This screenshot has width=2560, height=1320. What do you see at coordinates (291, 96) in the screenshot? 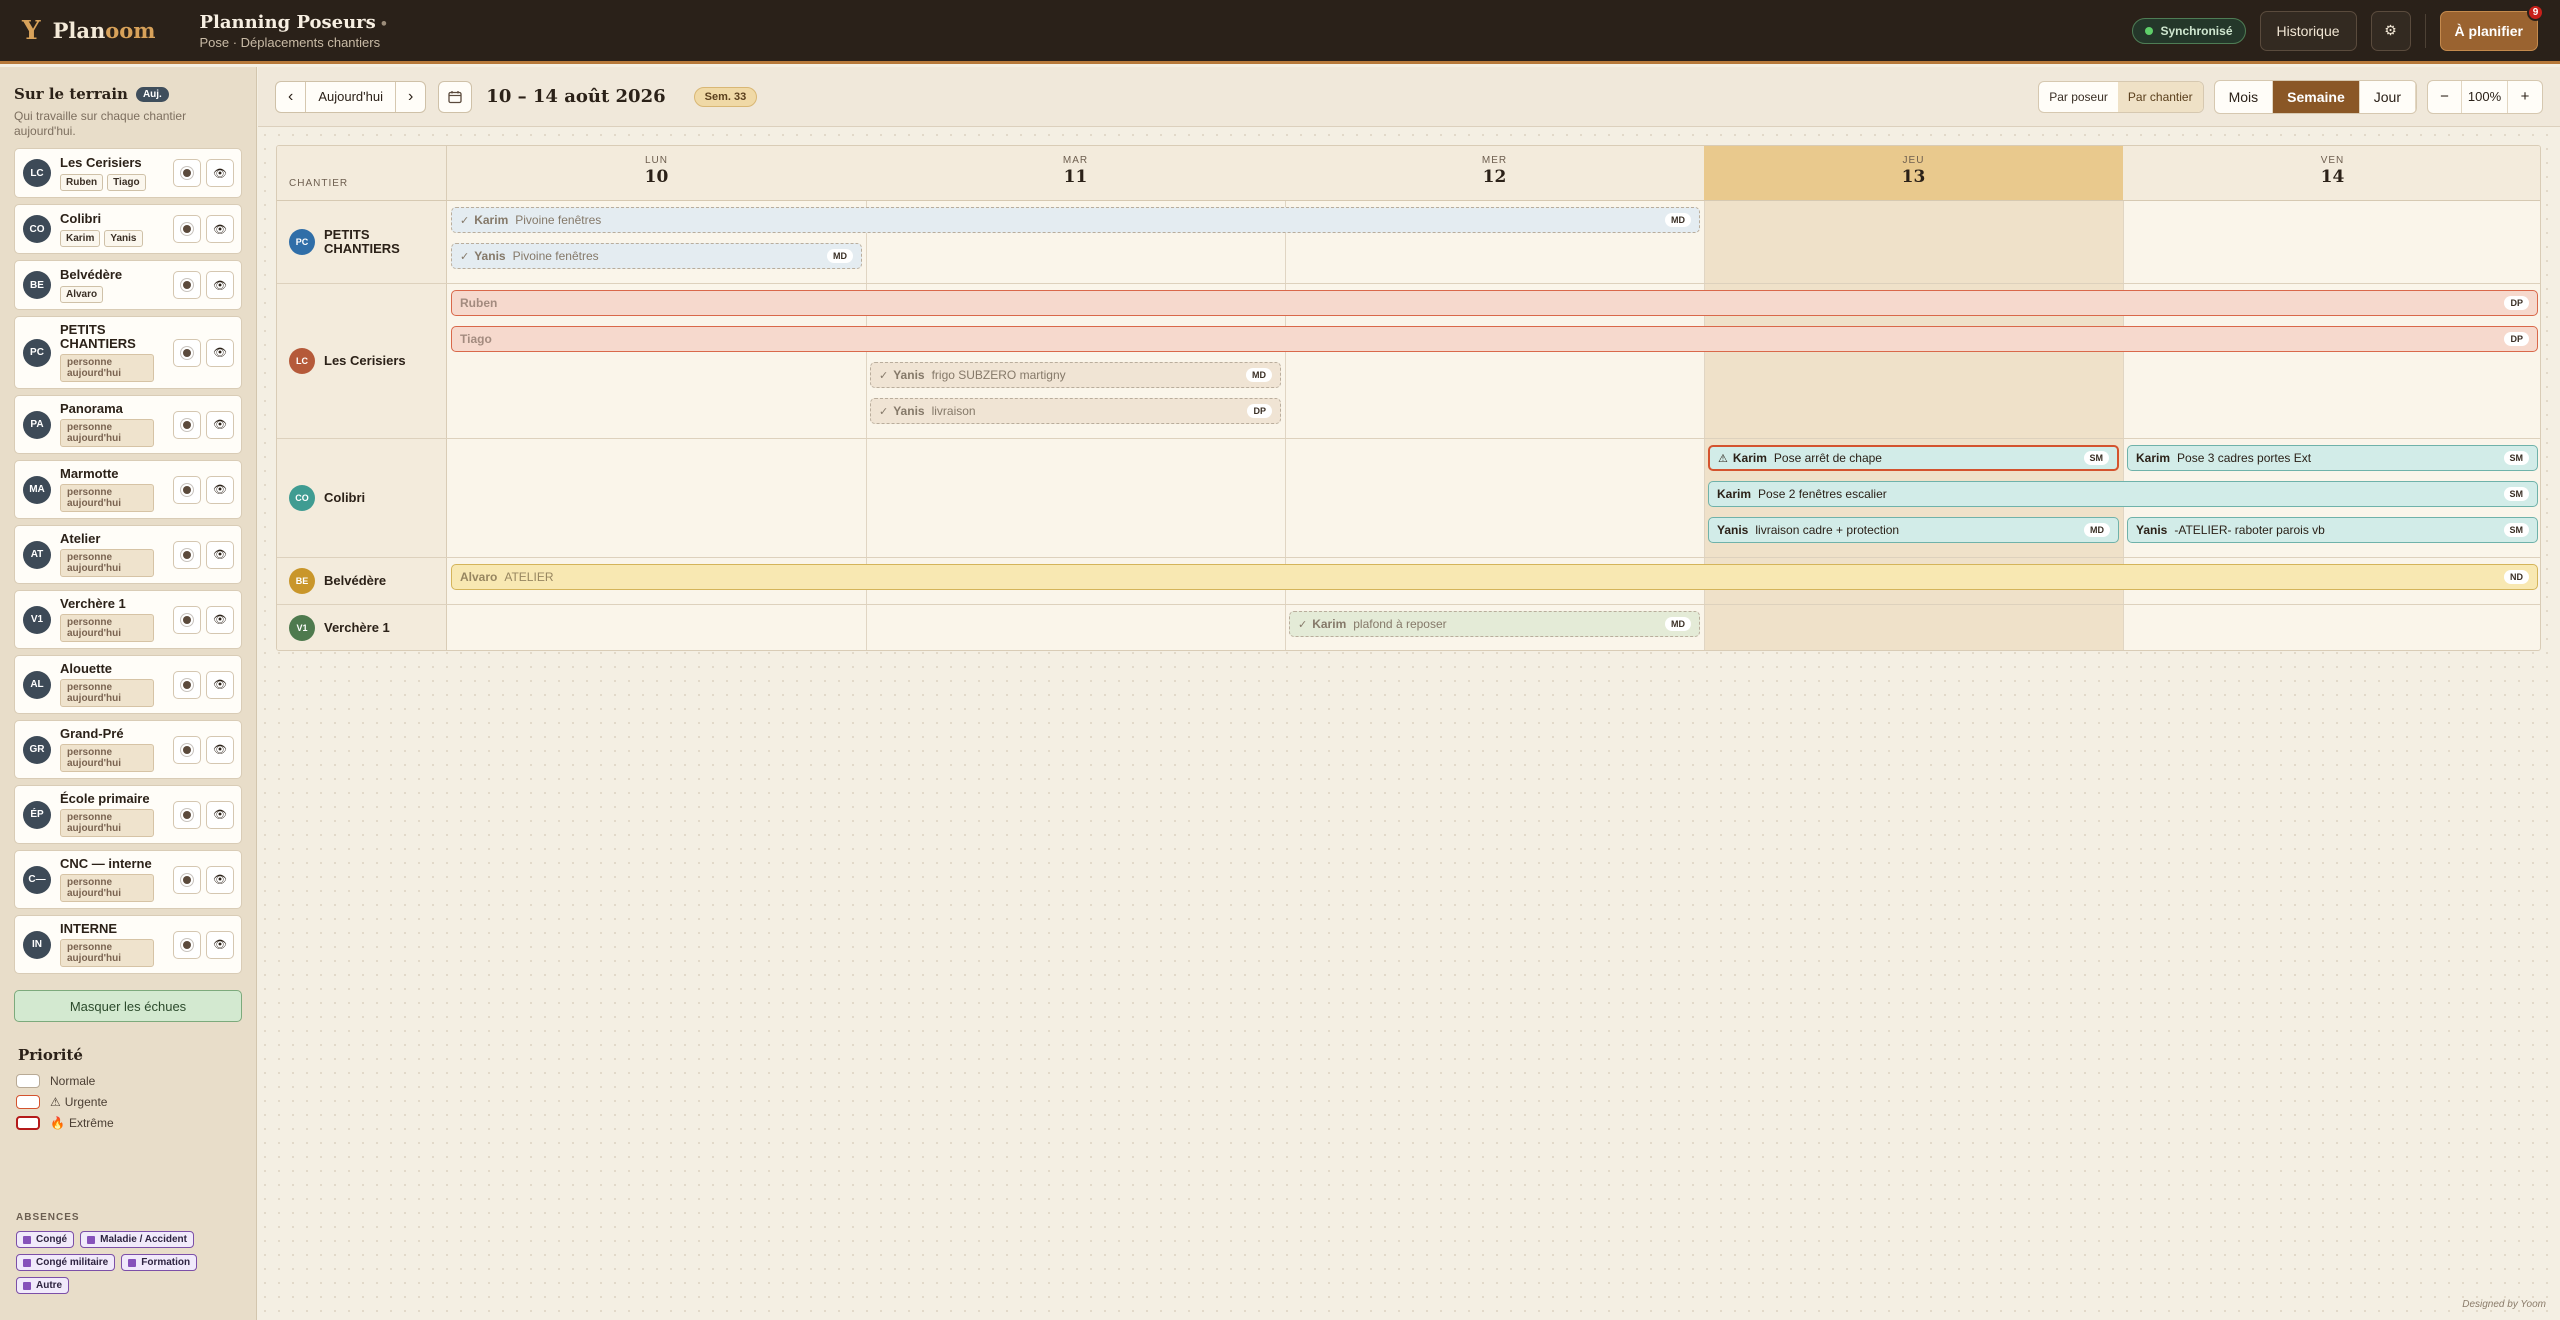
I see `prev-week-button: ‹` at bounding box center [291, 96].